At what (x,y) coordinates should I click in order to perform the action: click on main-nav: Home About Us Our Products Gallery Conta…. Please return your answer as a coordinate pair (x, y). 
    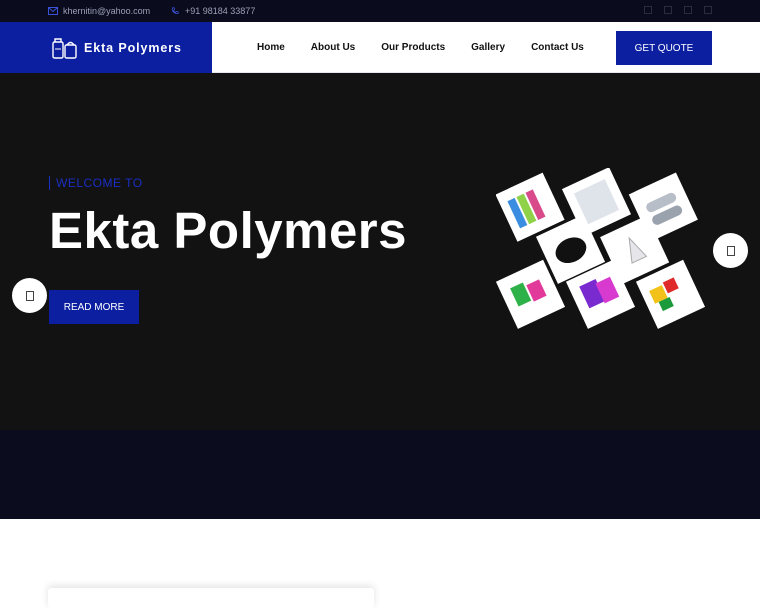
    Looking at the image, I should click on (433, 47).